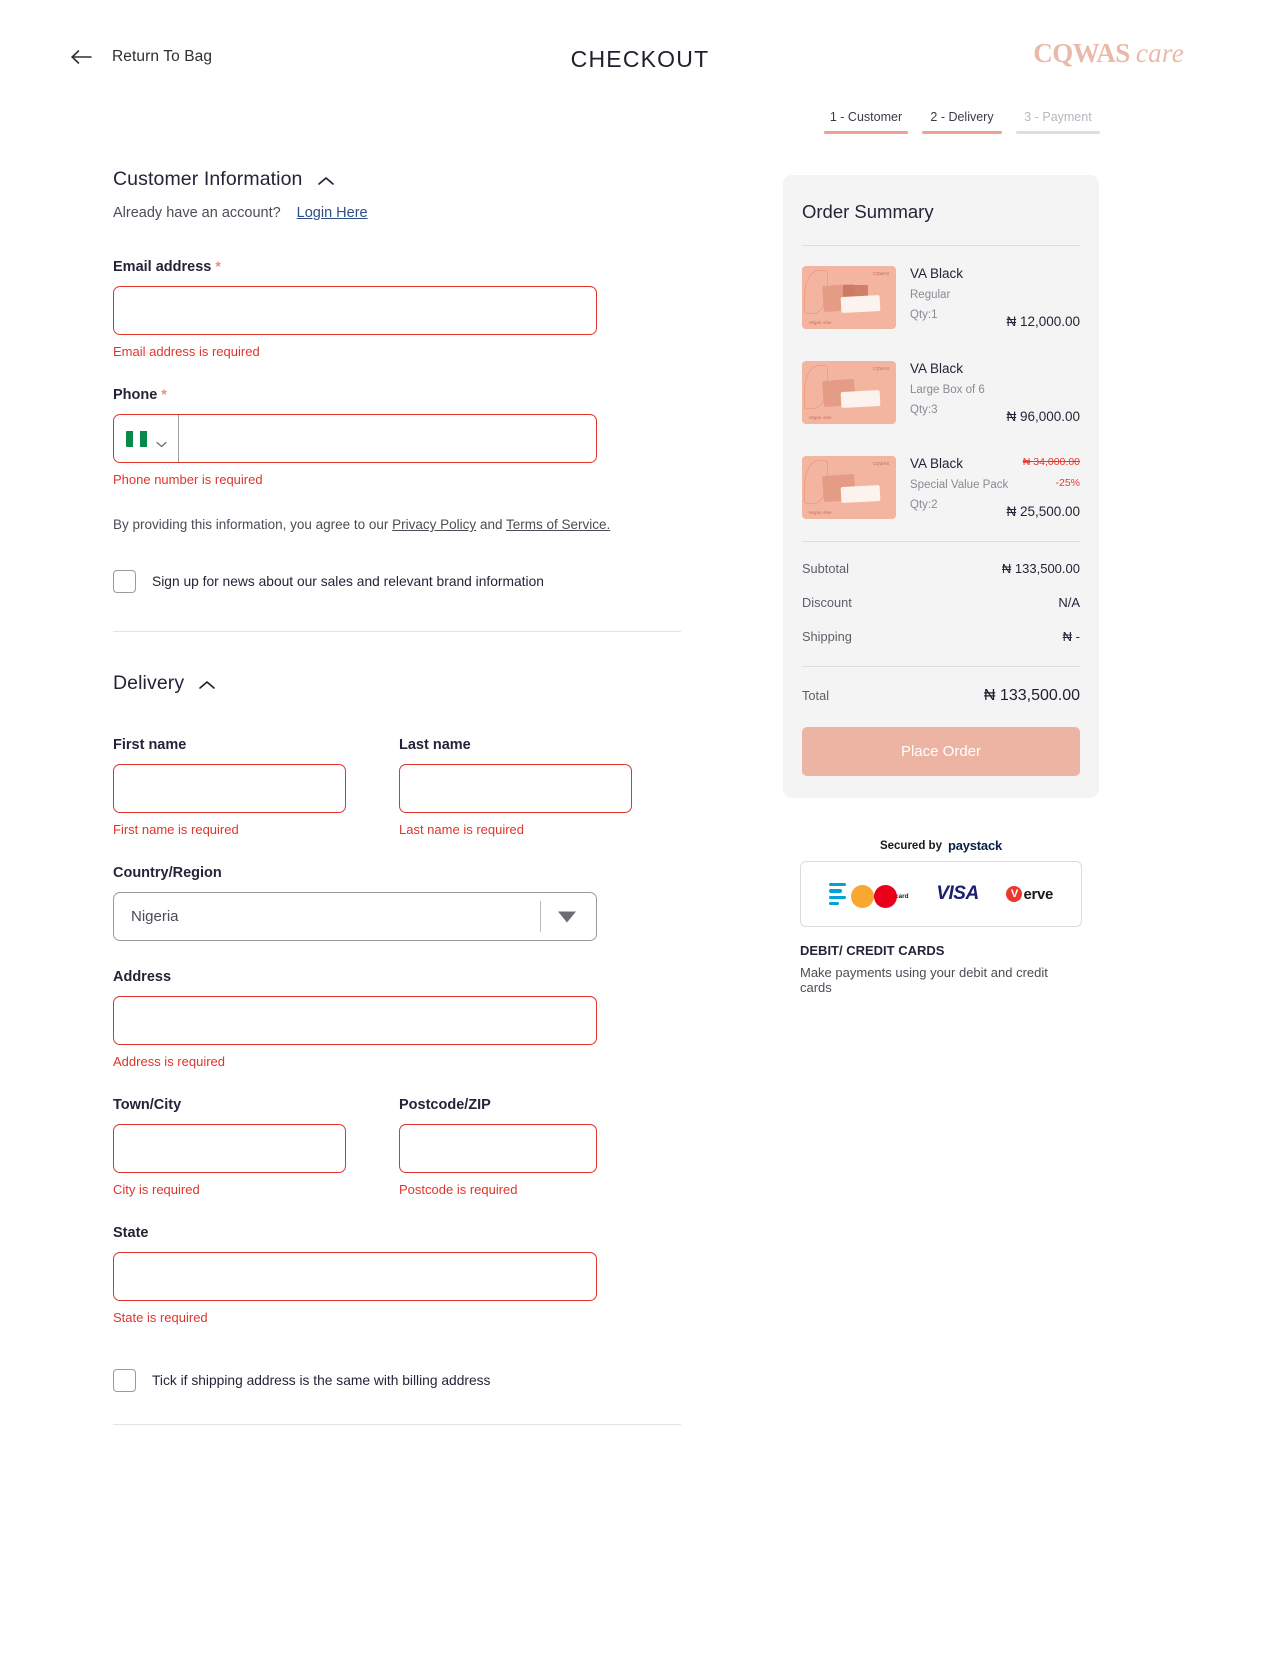 Image resolution: width=1280 pixels, height=1655 pixels. I want to click on email-input, so click(355, 310).